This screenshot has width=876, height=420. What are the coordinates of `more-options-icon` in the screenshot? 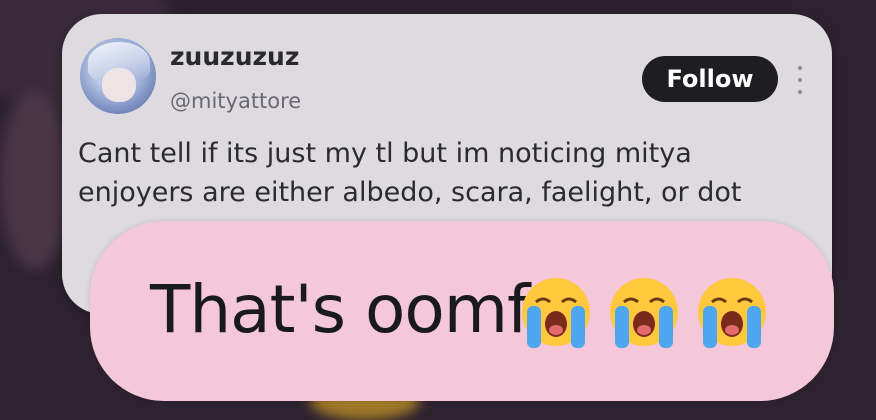 It's located at (800, 80).